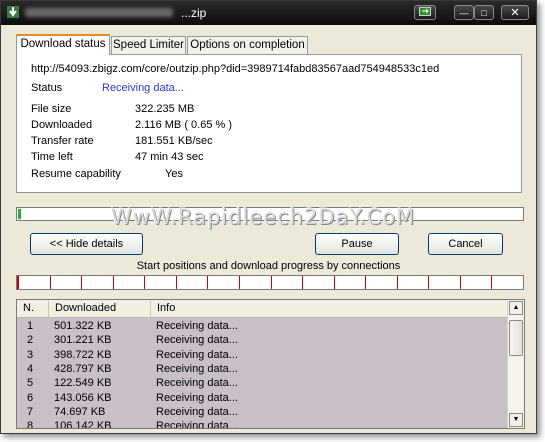  What do you see at coordinates (357, 244) in the screenshot?
I see `pause-button: Pause` at bounding box center [357, 244].